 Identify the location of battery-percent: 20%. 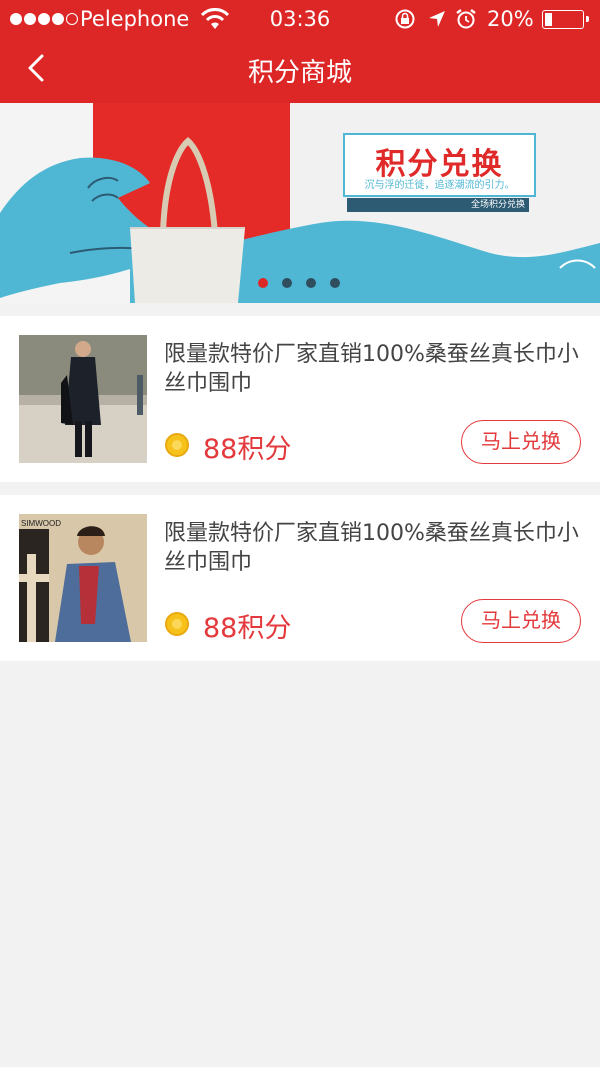
(510, 19).